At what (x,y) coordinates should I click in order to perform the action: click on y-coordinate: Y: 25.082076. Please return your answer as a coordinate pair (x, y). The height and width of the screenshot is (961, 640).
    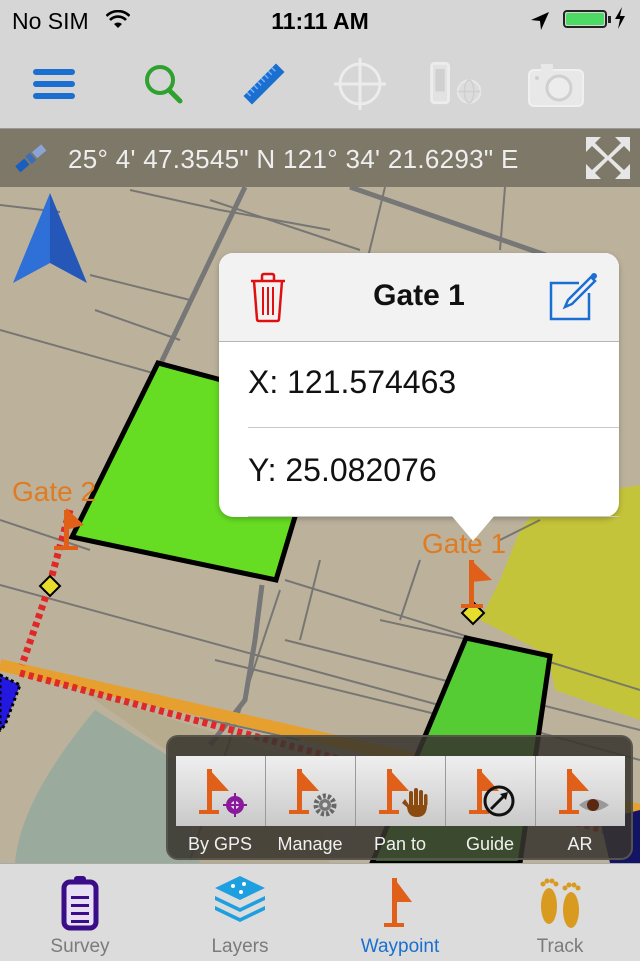
    Looking at the image, I should click on (342, 470).